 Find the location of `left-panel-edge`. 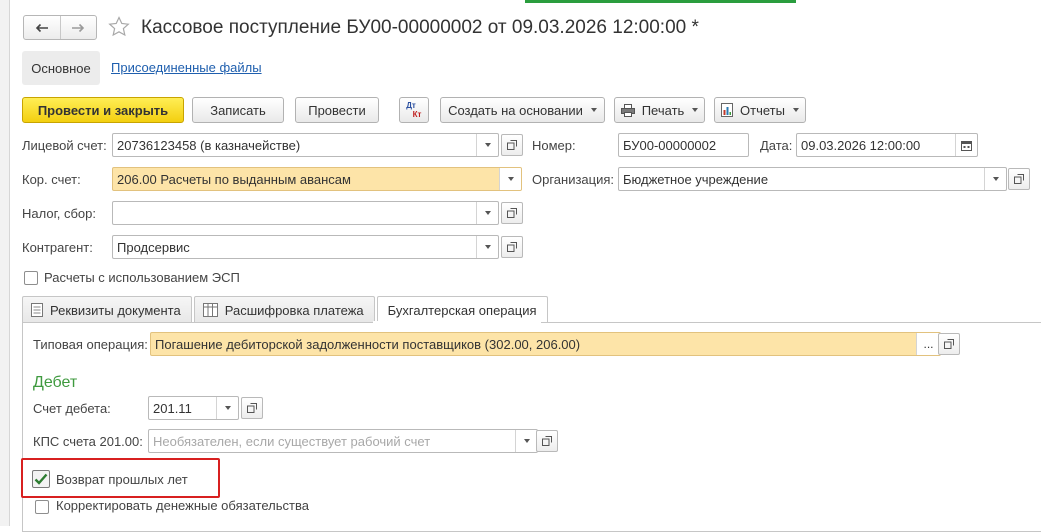

left-panel-edge is located at coordinates (5, 263).